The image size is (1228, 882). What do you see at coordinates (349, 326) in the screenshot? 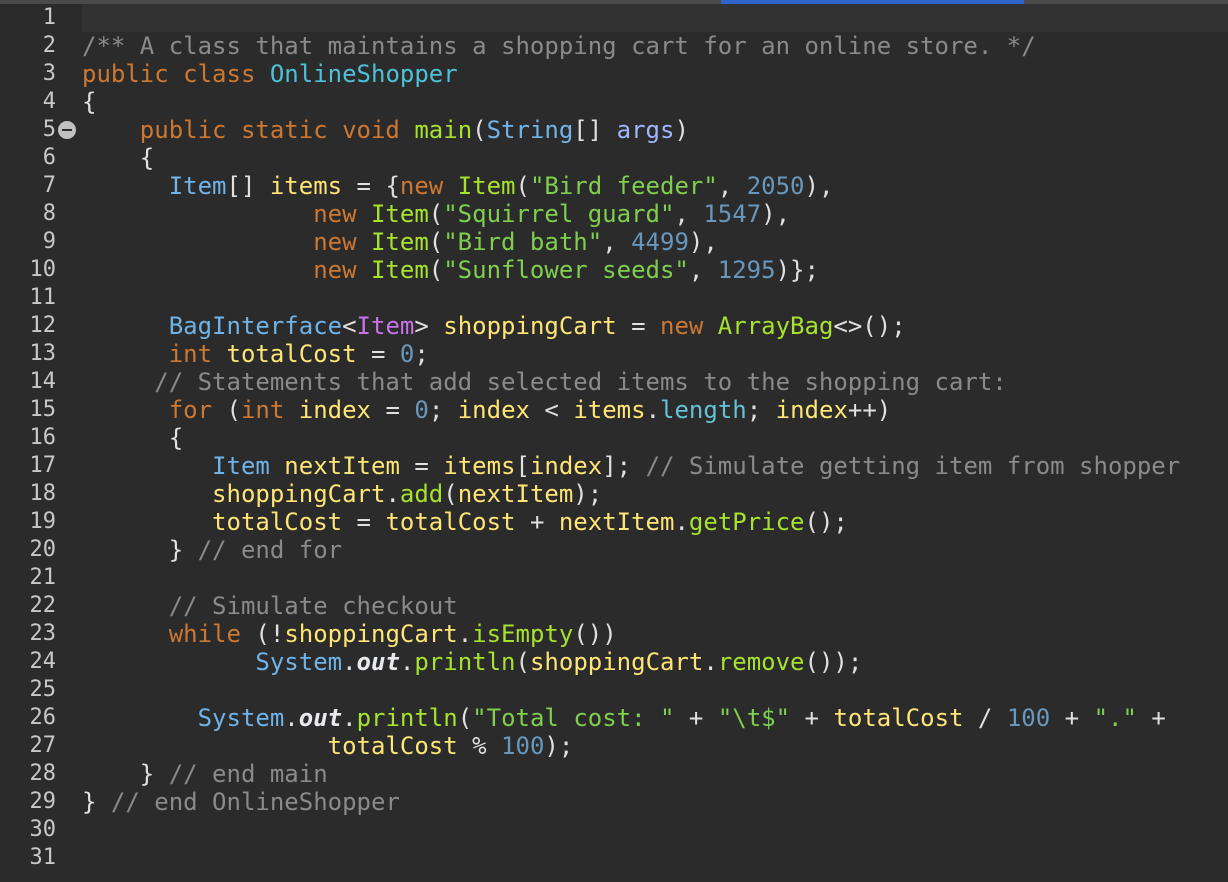
I see `code-token: <` at bounding box center [349, 326].